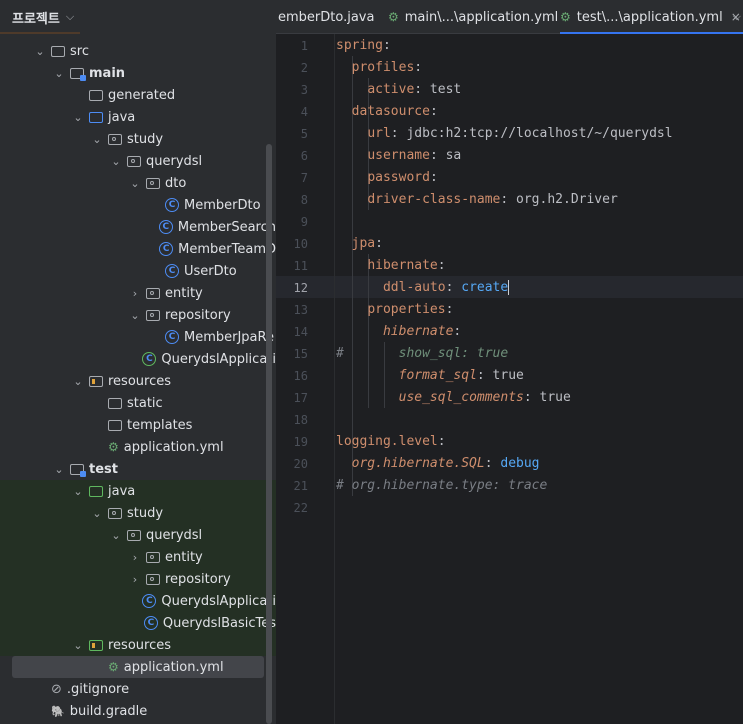  Describe the element at coordinates (379, 68) in the screenshot. I see `code-line: profiles:` at that location.